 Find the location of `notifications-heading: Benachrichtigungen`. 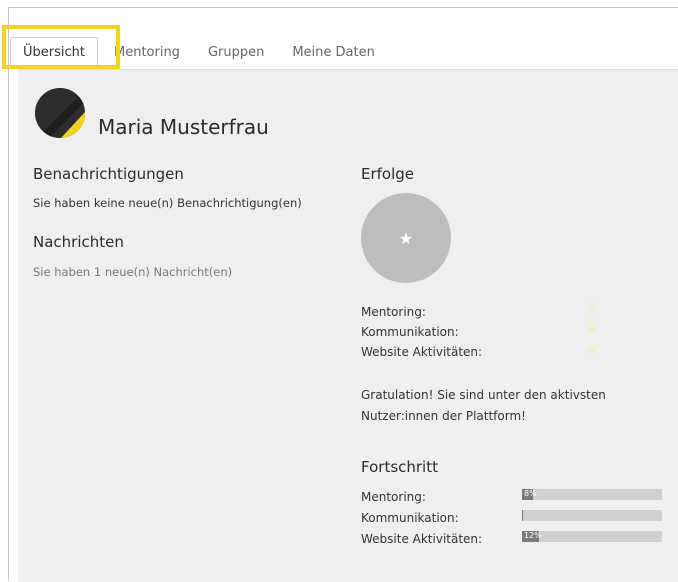

notifications-heading: Benachrichtigungen is located at coordinates (108, 174).